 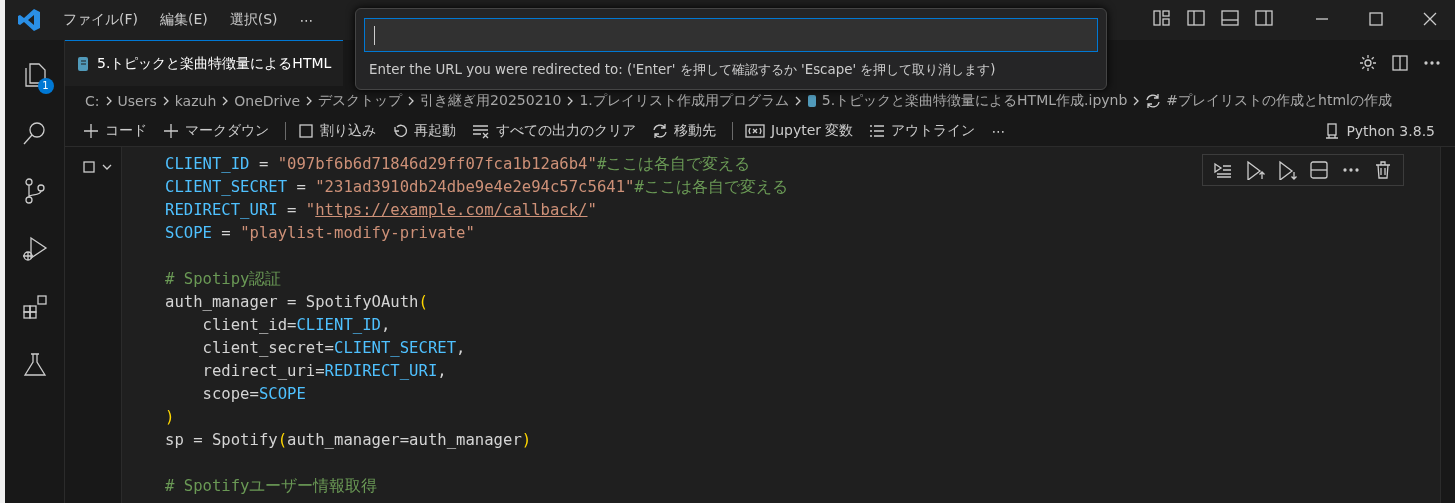 What do you see at coordinates (89, 167) in the screenshot?
I see `checkbox-icon` at bounding box center [89, 167].